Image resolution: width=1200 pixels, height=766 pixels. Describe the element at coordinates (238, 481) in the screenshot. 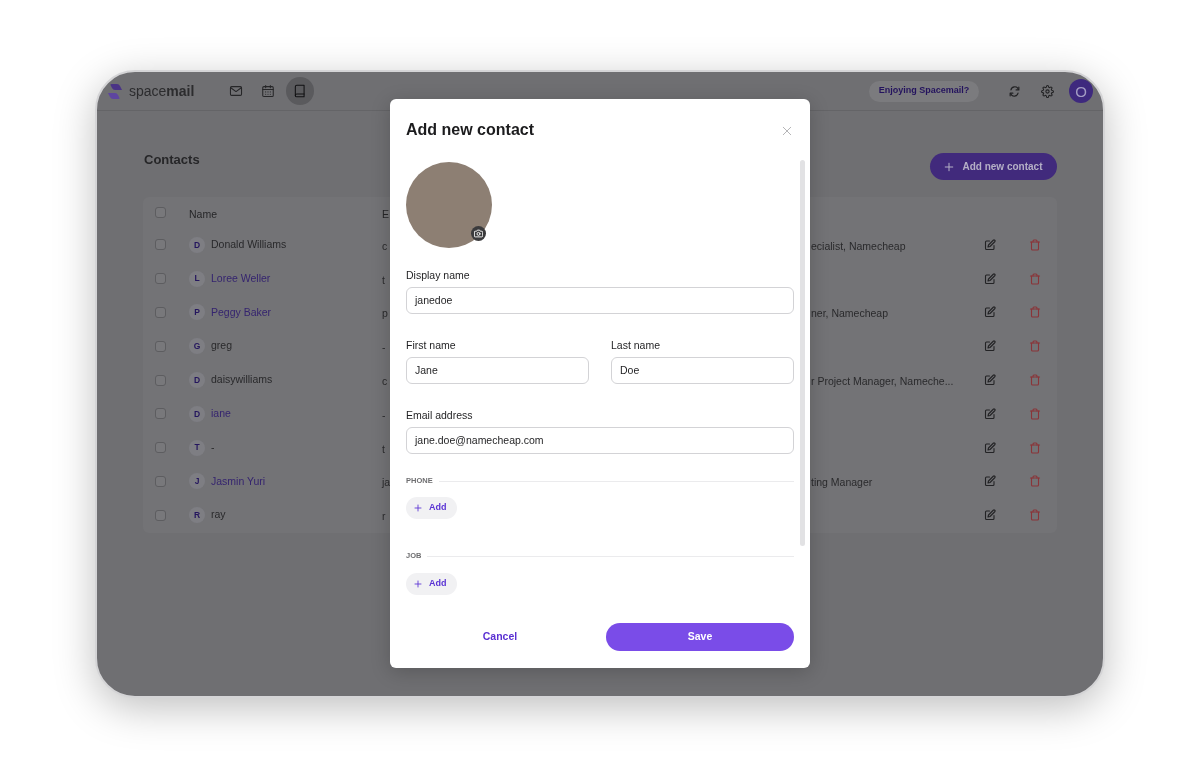

I see `contact-name: Jasmin Yuri` at that location.